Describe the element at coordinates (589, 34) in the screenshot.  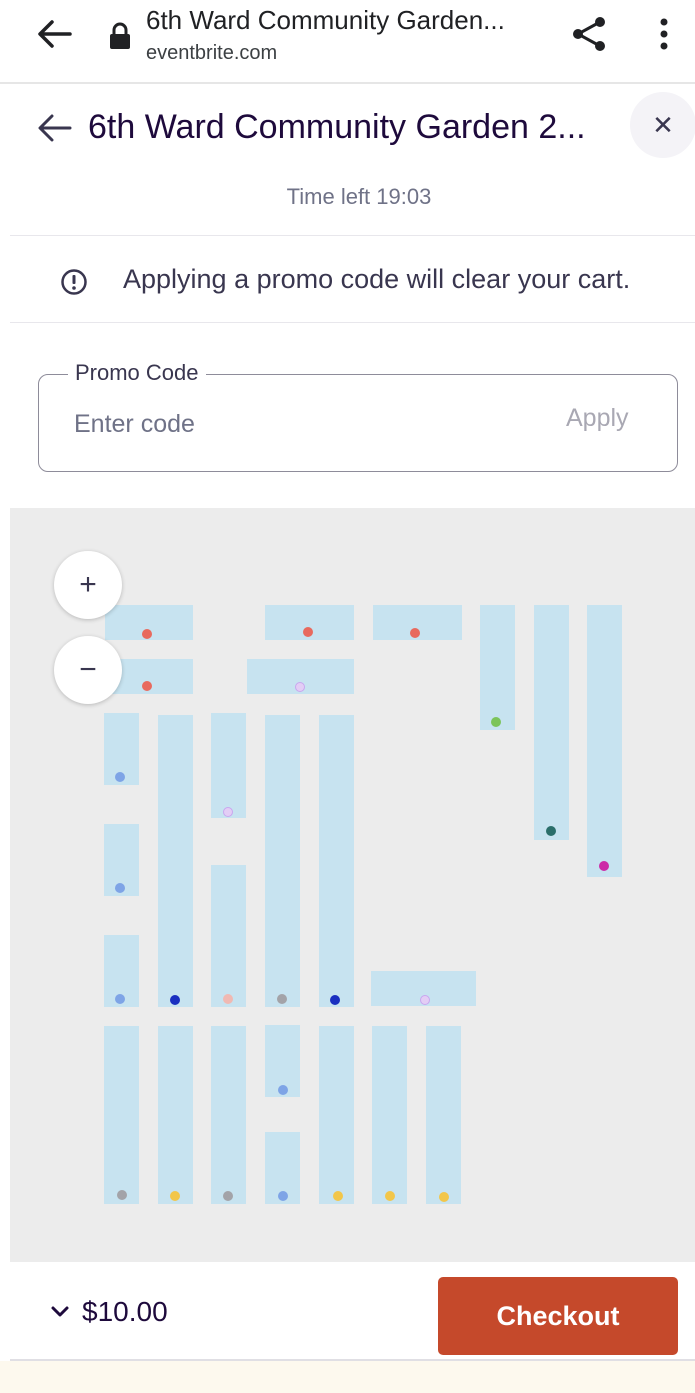
I see `share-icon` at that location.